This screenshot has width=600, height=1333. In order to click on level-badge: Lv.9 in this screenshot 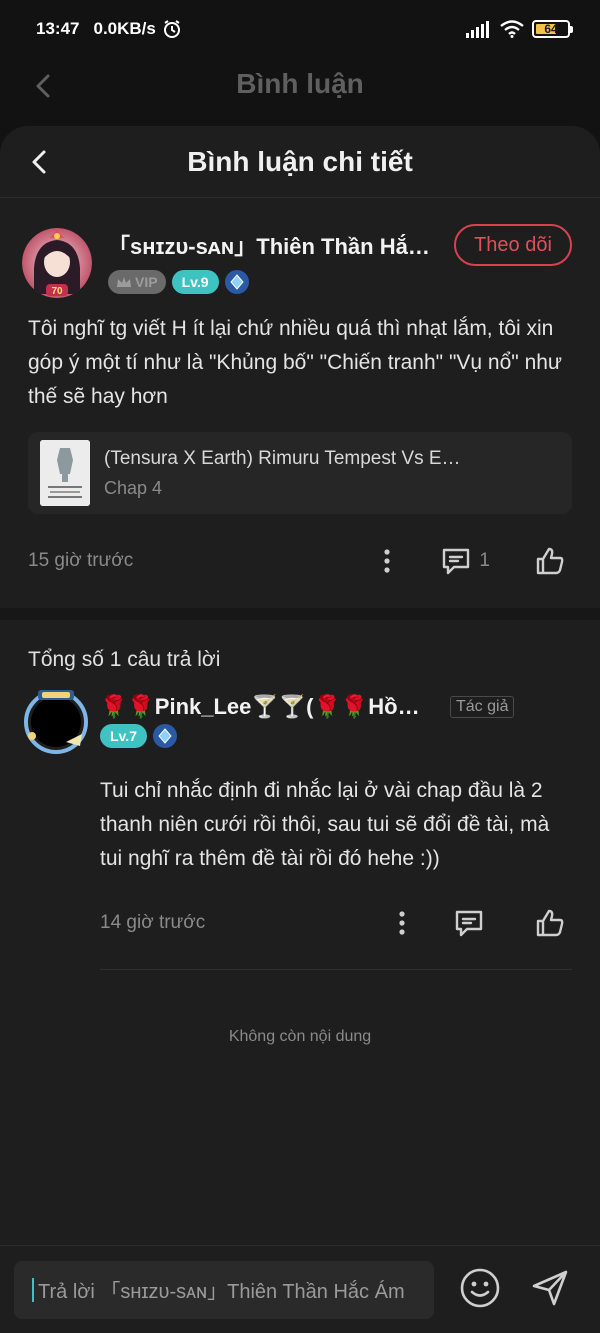, I will do `click(195, 282)`.